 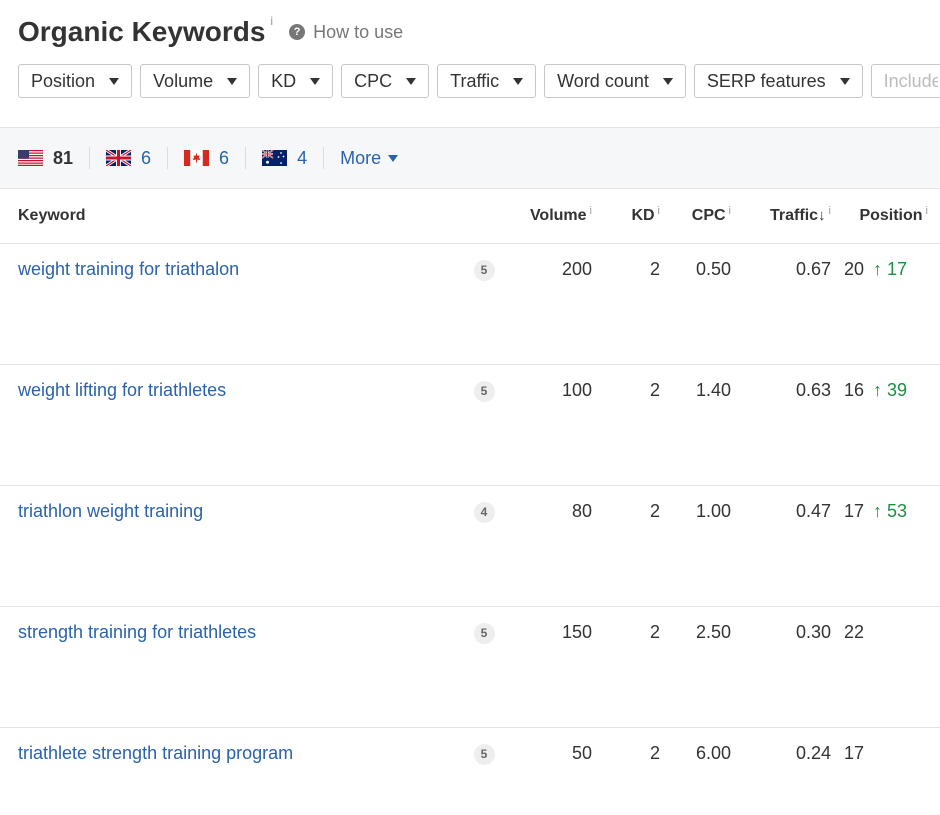 What do you see at coordinates (781, 425) in the screenshot?
I see `traffic-cell: 0.63` at bounding box center [781, 425].